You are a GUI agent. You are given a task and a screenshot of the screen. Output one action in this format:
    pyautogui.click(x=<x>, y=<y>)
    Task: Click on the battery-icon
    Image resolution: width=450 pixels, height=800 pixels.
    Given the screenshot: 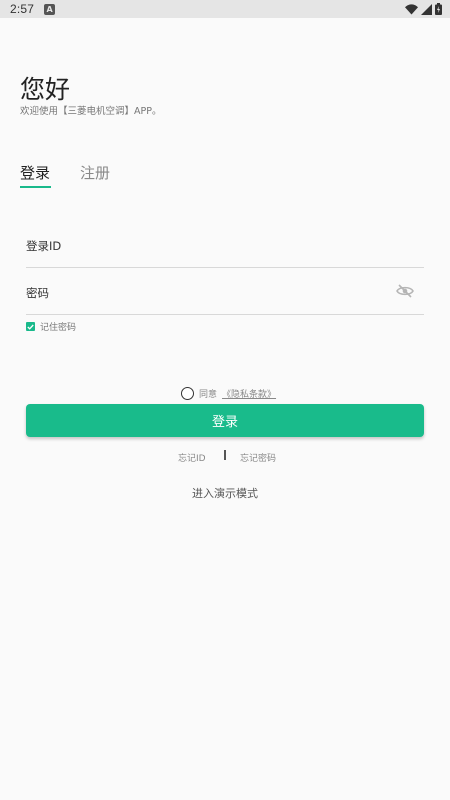 What is the action you would take?
    pyautogui.click(x=438, y=9)
    